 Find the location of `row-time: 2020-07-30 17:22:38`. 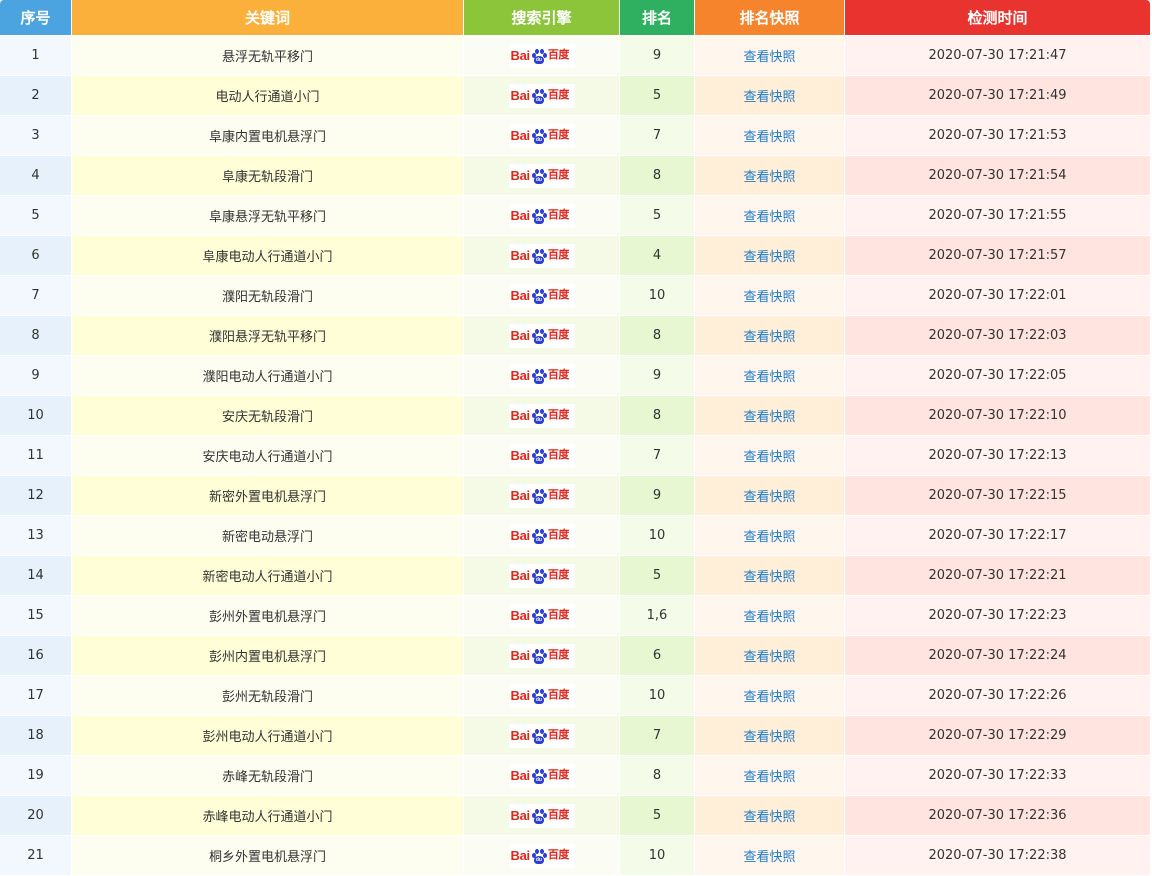

row-time: 2020-07-30 17:22:38 is located at coordinates (997, 856).